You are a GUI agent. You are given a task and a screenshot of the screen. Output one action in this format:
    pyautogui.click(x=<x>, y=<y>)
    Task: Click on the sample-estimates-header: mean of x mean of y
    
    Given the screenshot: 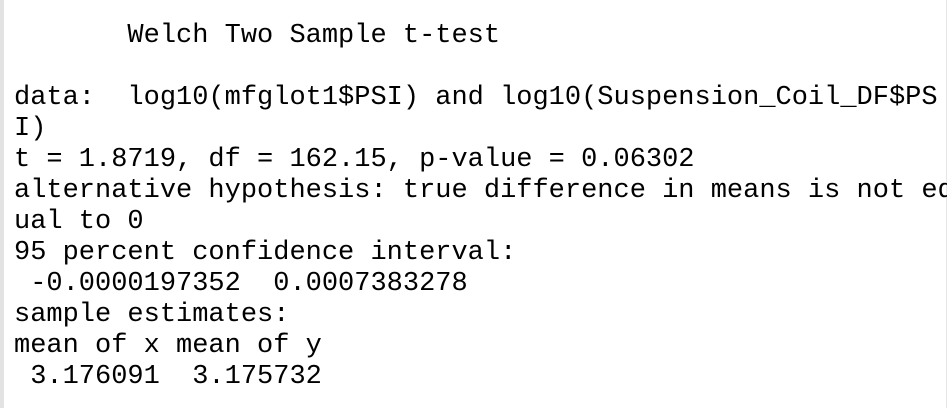 What is the action you would take?
    pyautogui.click(x=168, y=346)
    